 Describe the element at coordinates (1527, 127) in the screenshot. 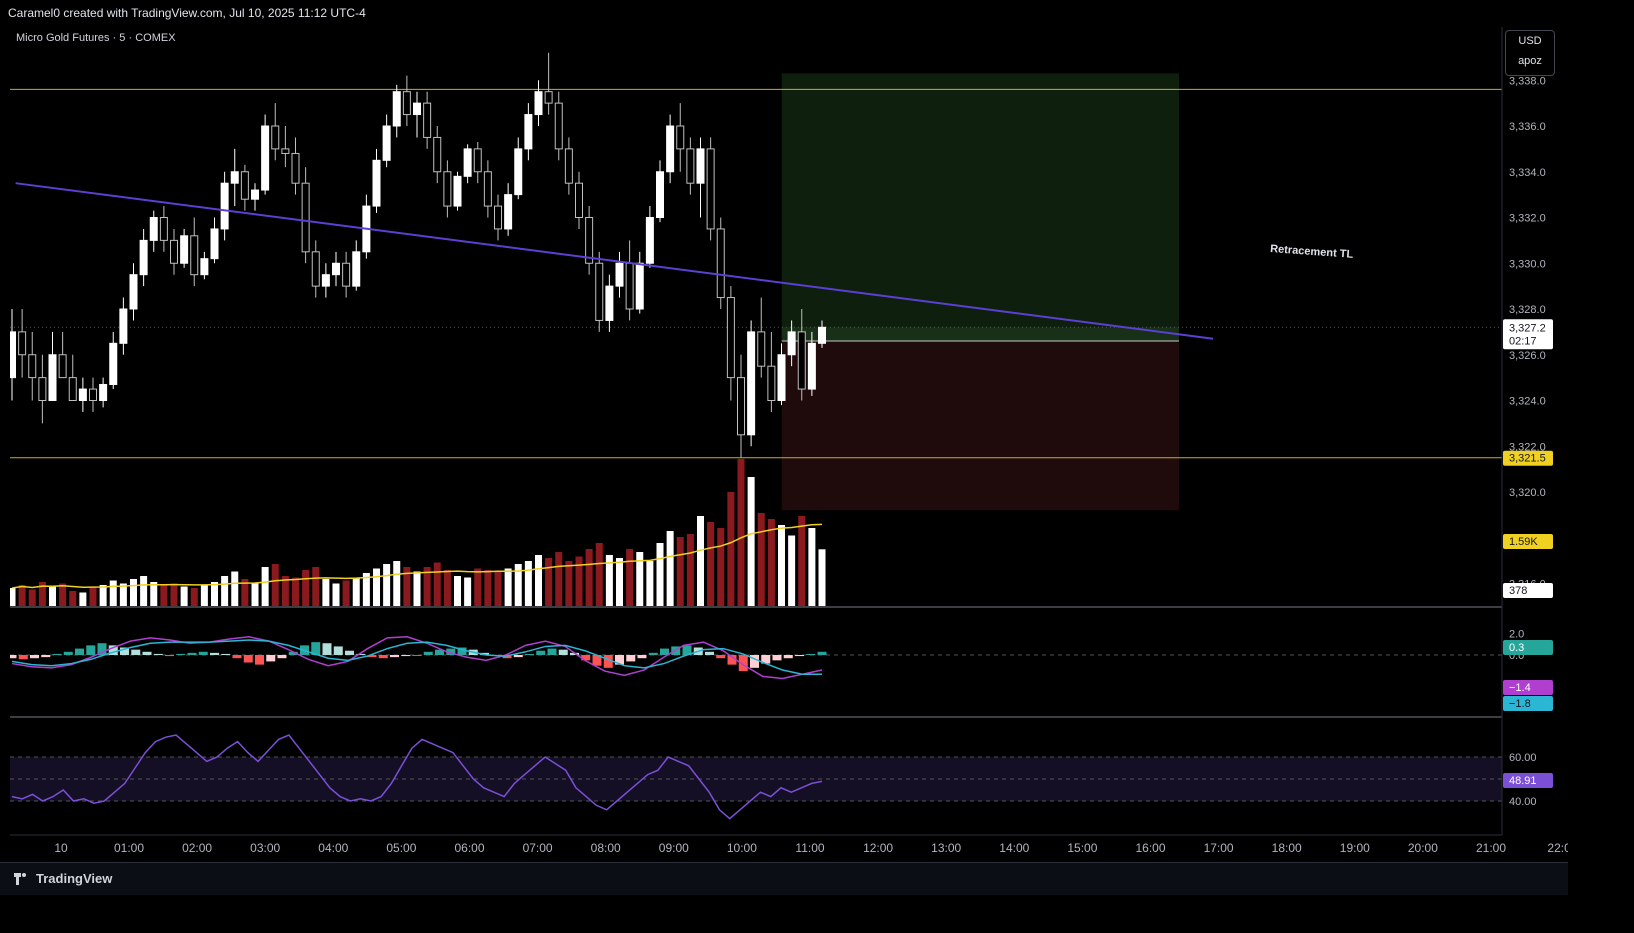

I see `price-tick-label: 3,336.0` at that location.